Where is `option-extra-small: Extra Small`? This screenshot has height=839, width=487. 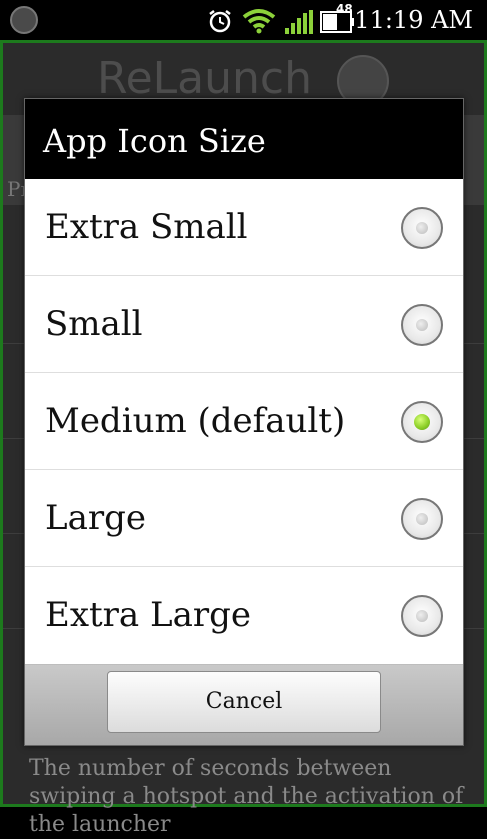
option-extra-small: Extra Small is located at coordinates (244, 227).